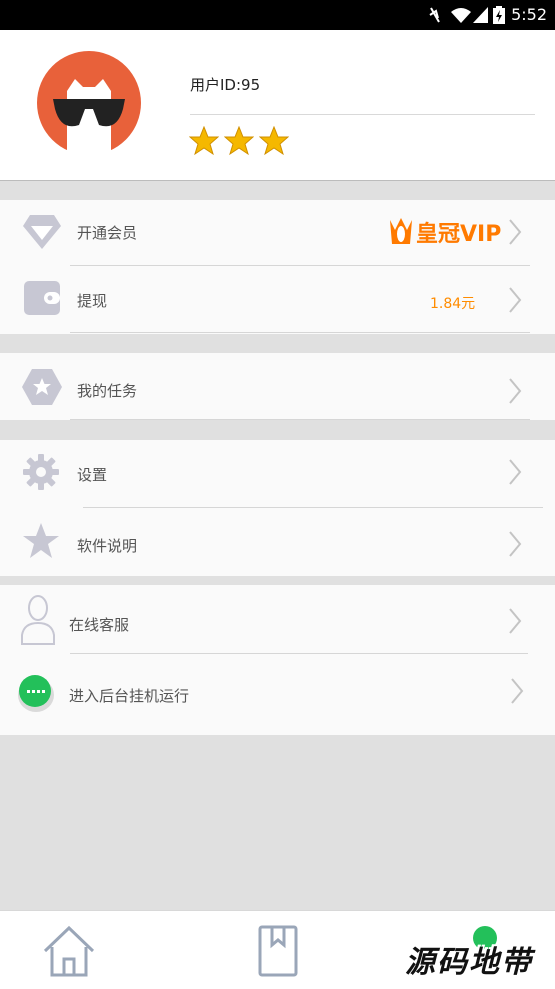 This screenshot has height=989, width=555. What do you see at coordinates (362, 114) in the screenshot?
I see `profile-divider` at bounding box center [362, 114].